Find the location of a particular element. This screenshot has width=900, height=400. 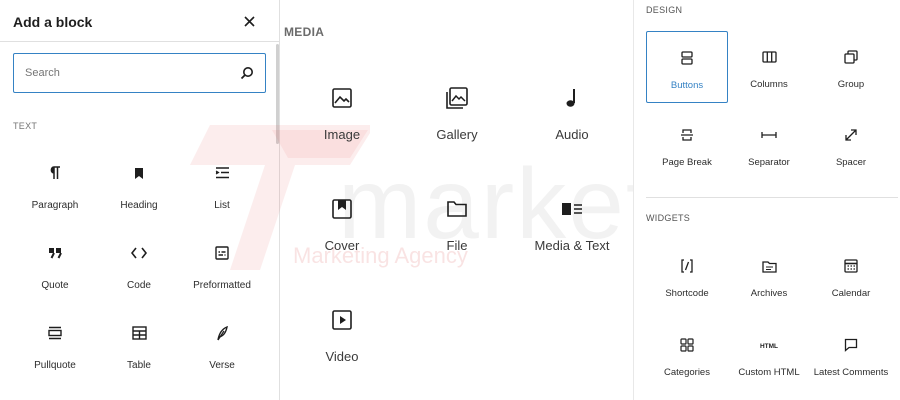

block-separator: Separator is located at coordinates (769, 145).